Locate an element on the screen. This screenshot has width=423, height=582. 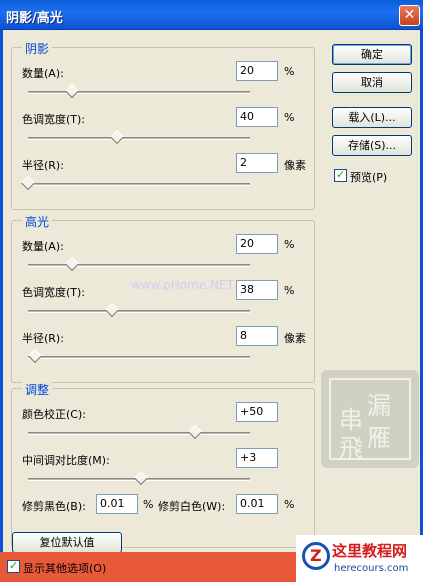
show-more-check-icon: ✓ is located at coordinates (14, 565).